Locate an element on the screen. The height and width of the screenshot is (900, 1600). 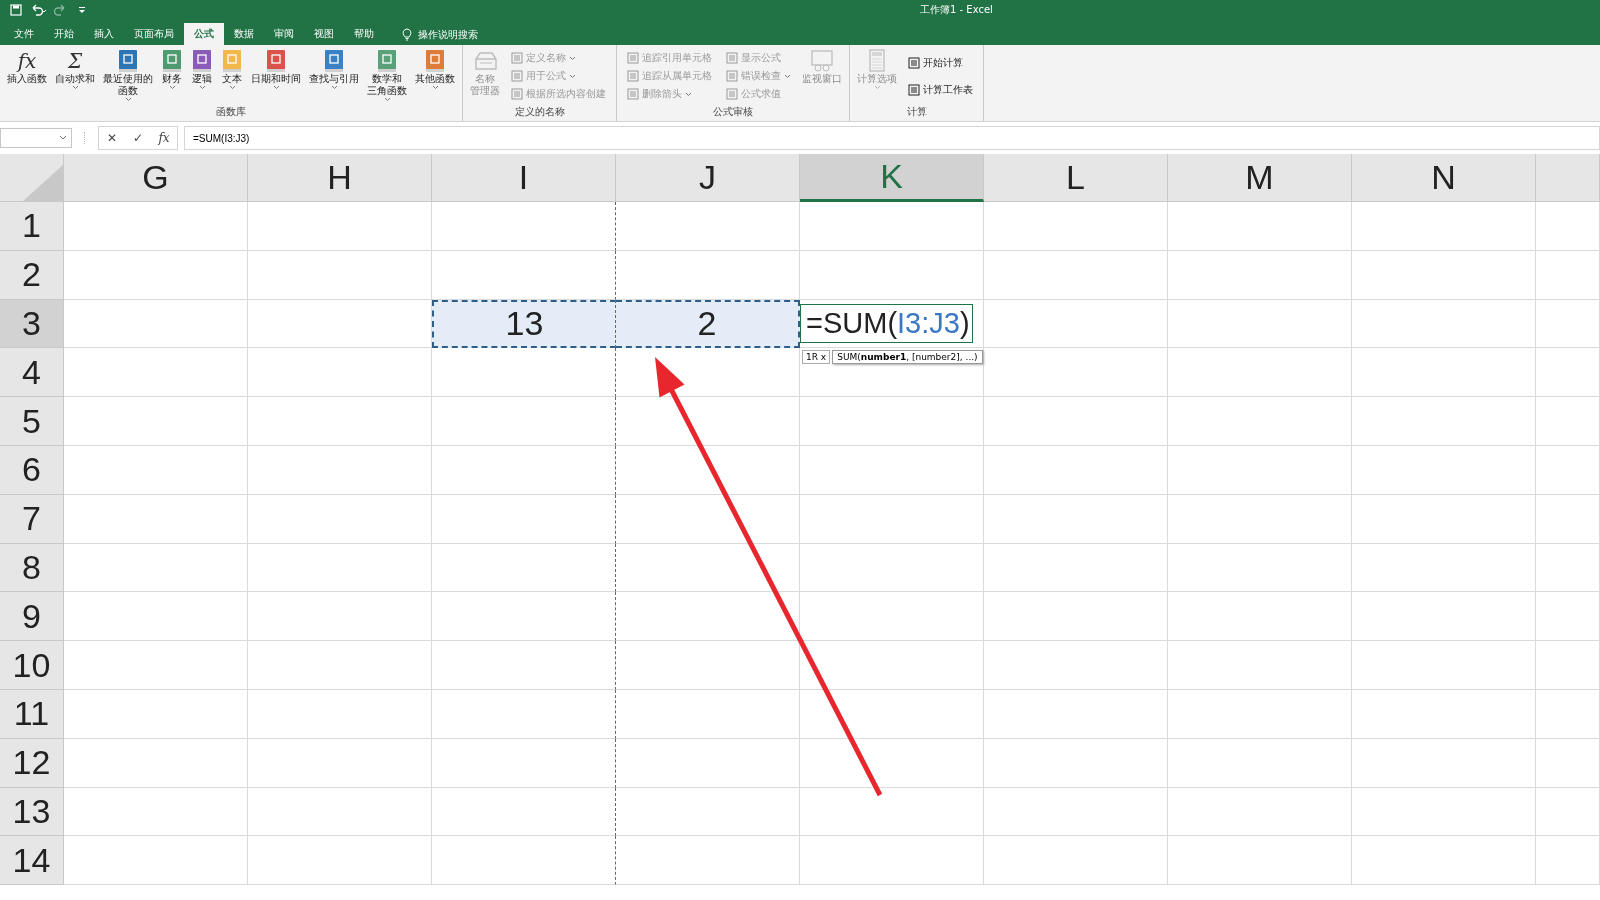
undo-icon is located at coordinates (38, 10).